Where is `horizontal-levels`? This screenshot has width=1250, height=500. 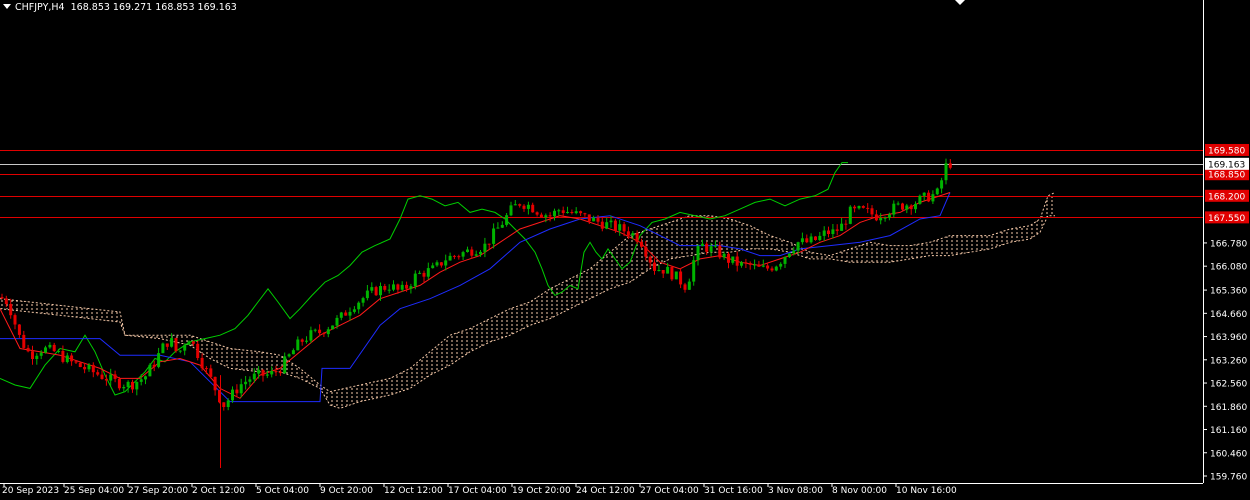 horizontal-levels is located at coordinates (601, 184).